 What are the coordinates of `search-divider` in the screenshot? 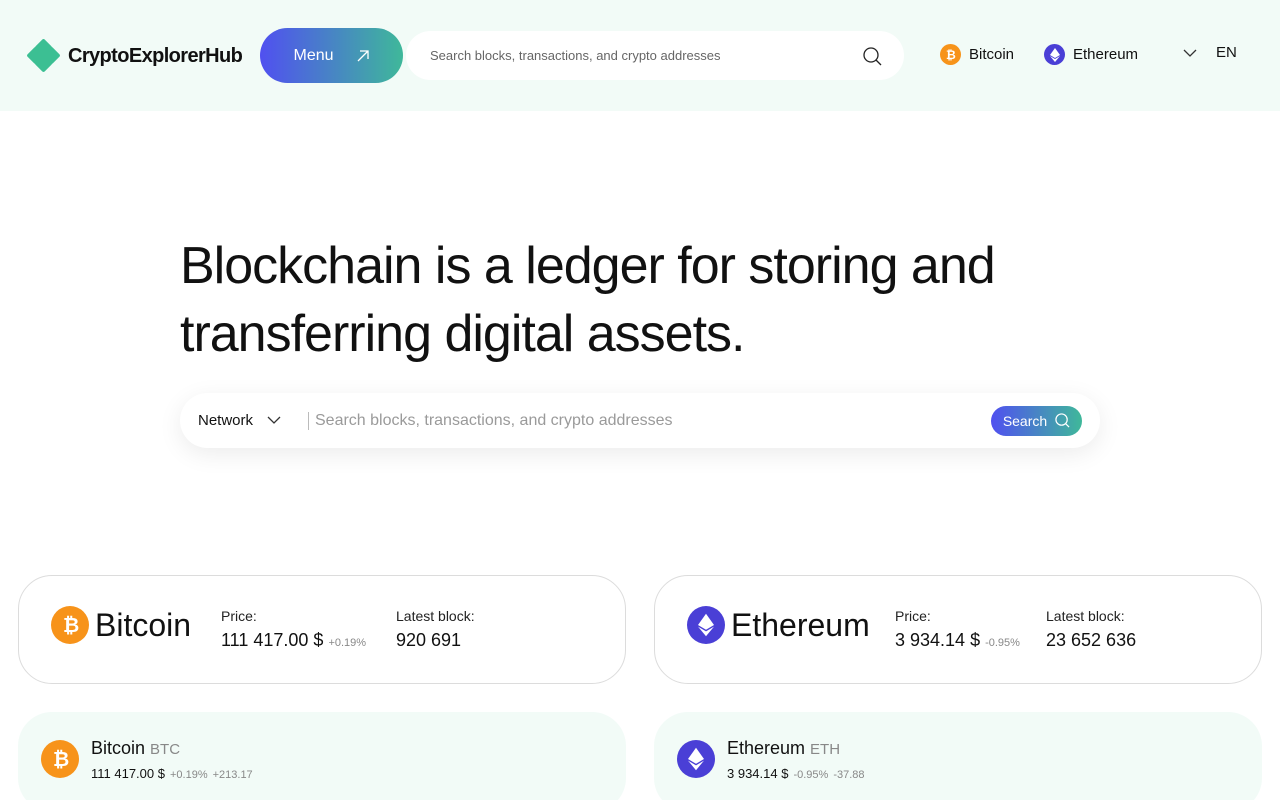 It's located at (308, 420).